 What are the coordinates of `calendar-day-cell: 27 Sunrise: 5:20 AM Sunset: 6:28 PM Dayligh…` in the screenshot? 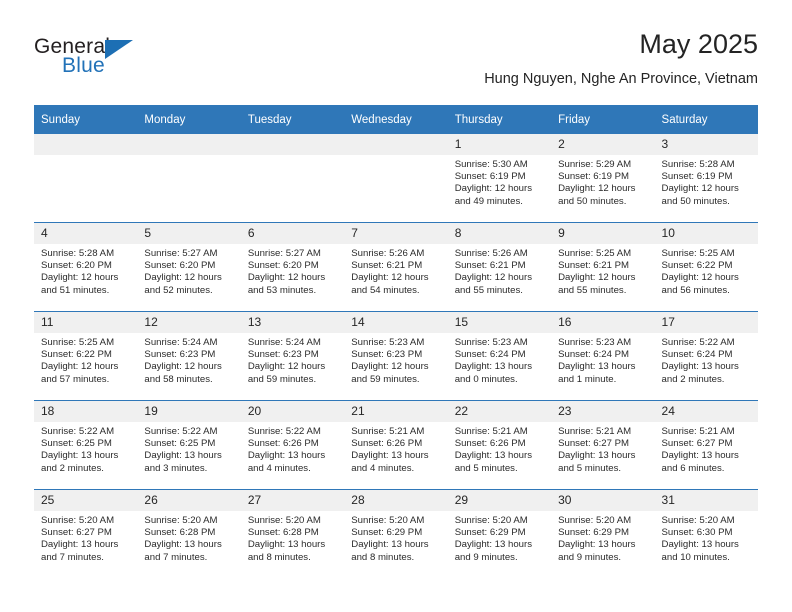 It's located at (292, 533).